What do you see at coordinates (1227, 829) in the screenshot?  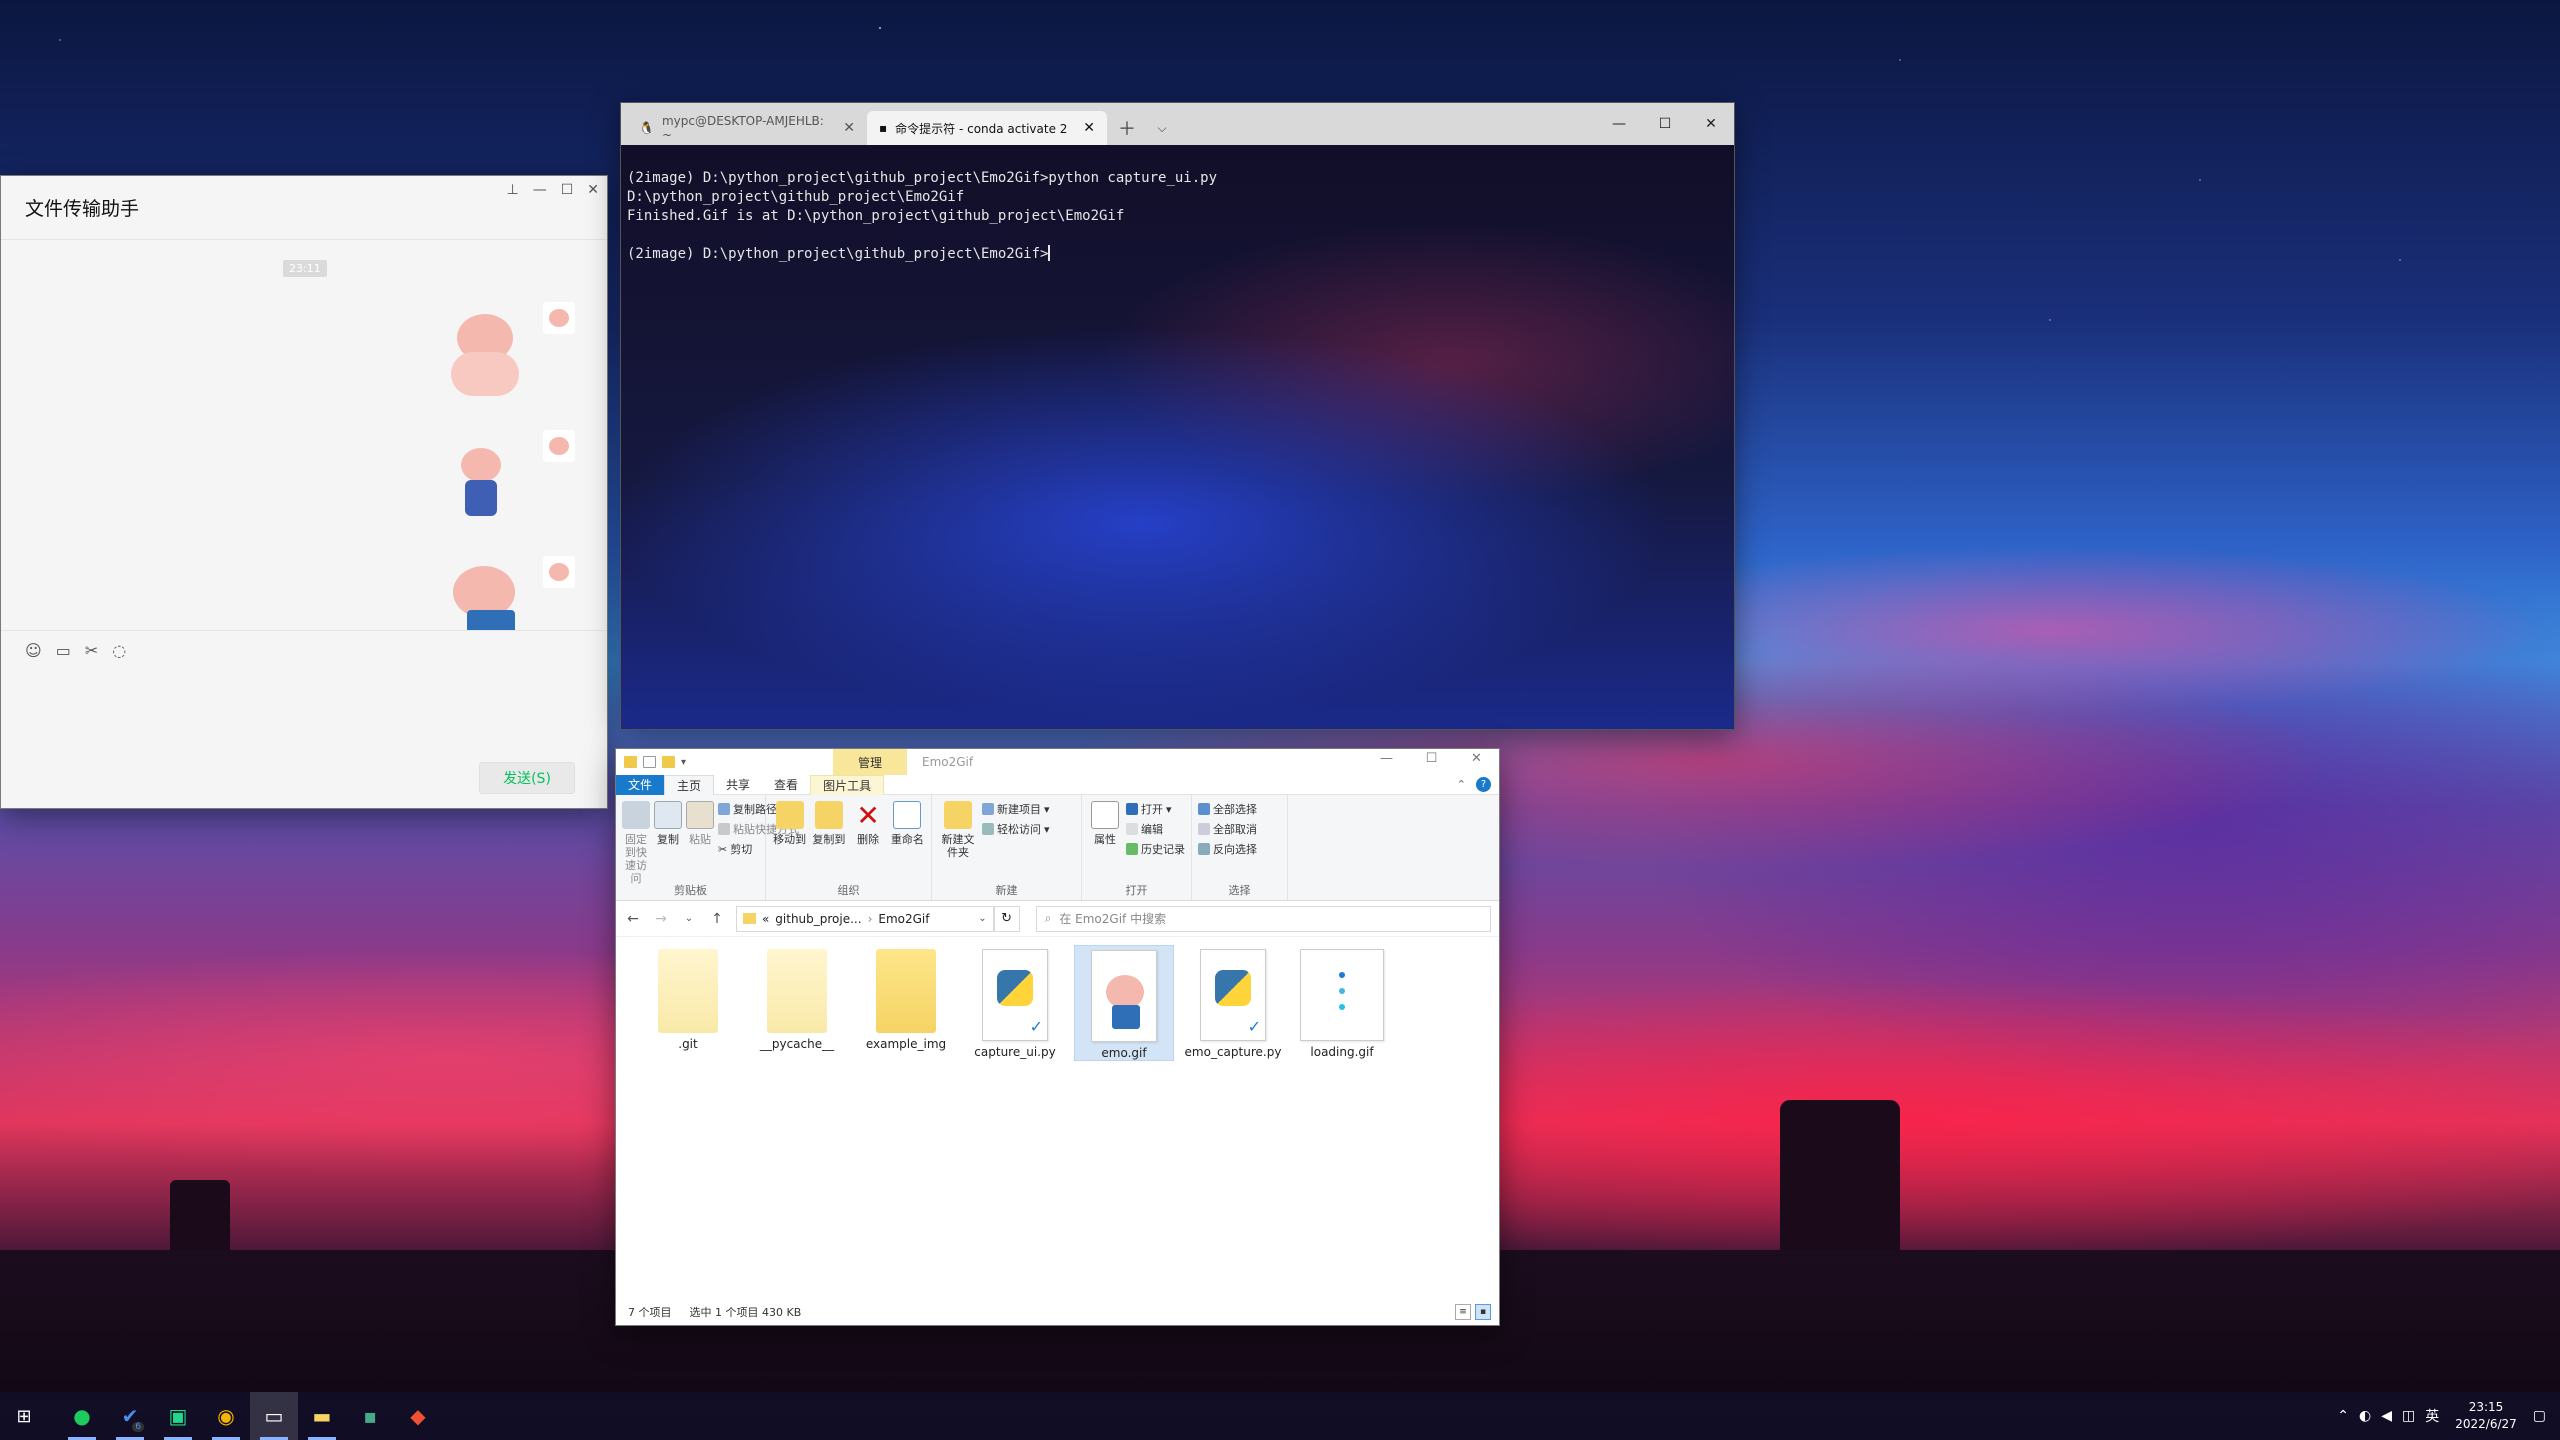 I see `select-none-button: 全部取消` at bounding box center [1227, 829].